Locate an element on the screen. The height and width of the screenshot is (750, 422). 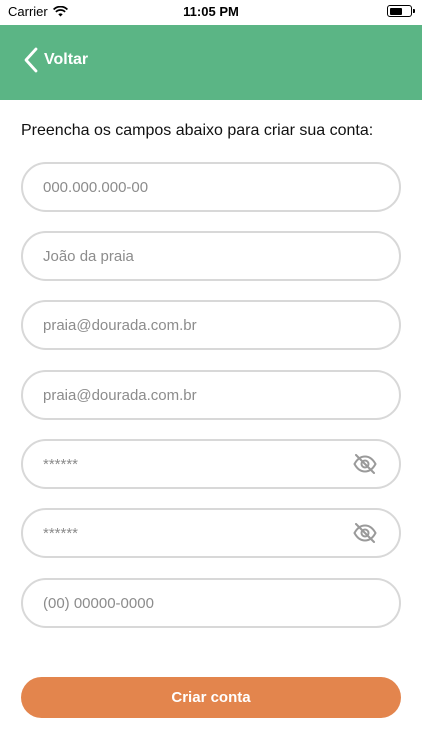
password-confirm-field is located at coordinates (211, 533).